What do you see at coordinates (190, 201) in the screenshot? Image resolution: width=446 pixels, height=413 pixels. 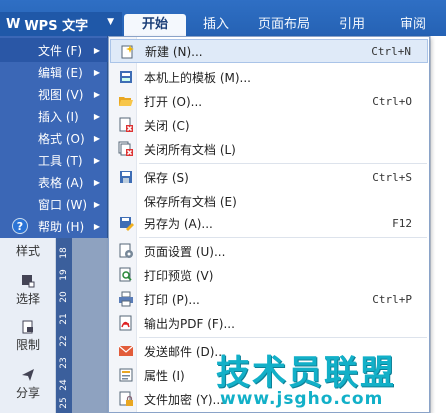 I see `menu-label: 保存所有文档 (E)` at bounding box center [190, 201].